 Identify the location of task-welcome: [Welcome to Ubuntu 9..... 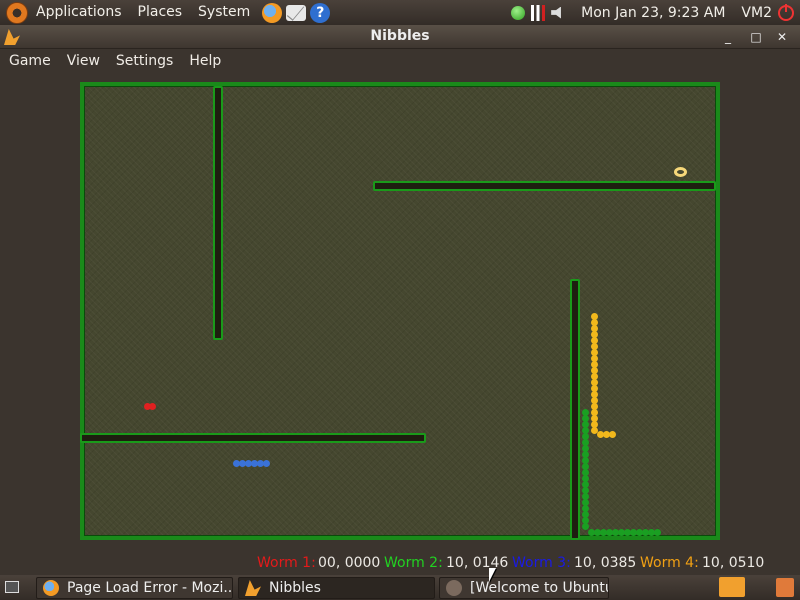
(524, 588).